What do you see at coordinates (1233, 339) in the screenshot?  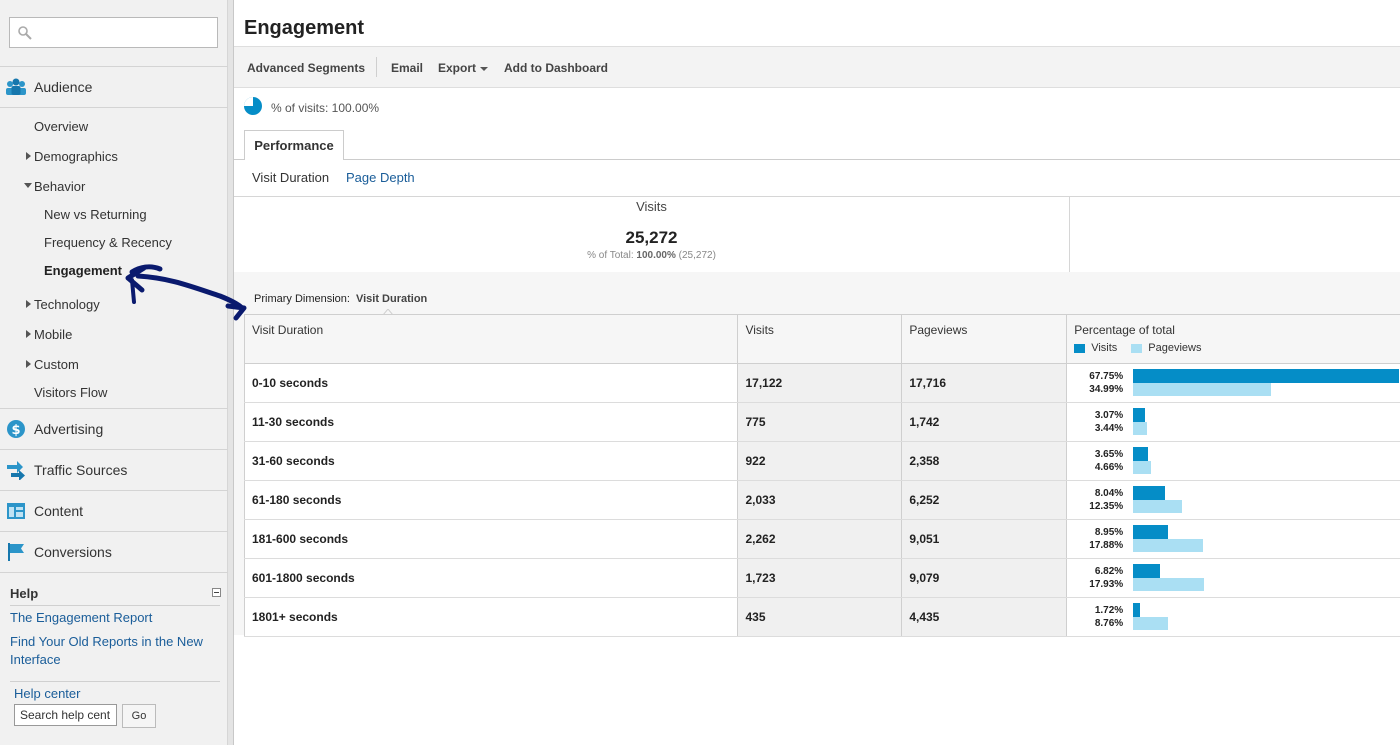 I see `col-header-percentage: Percentage of total Visits Pageviews` at bounding box center [1233, 339].